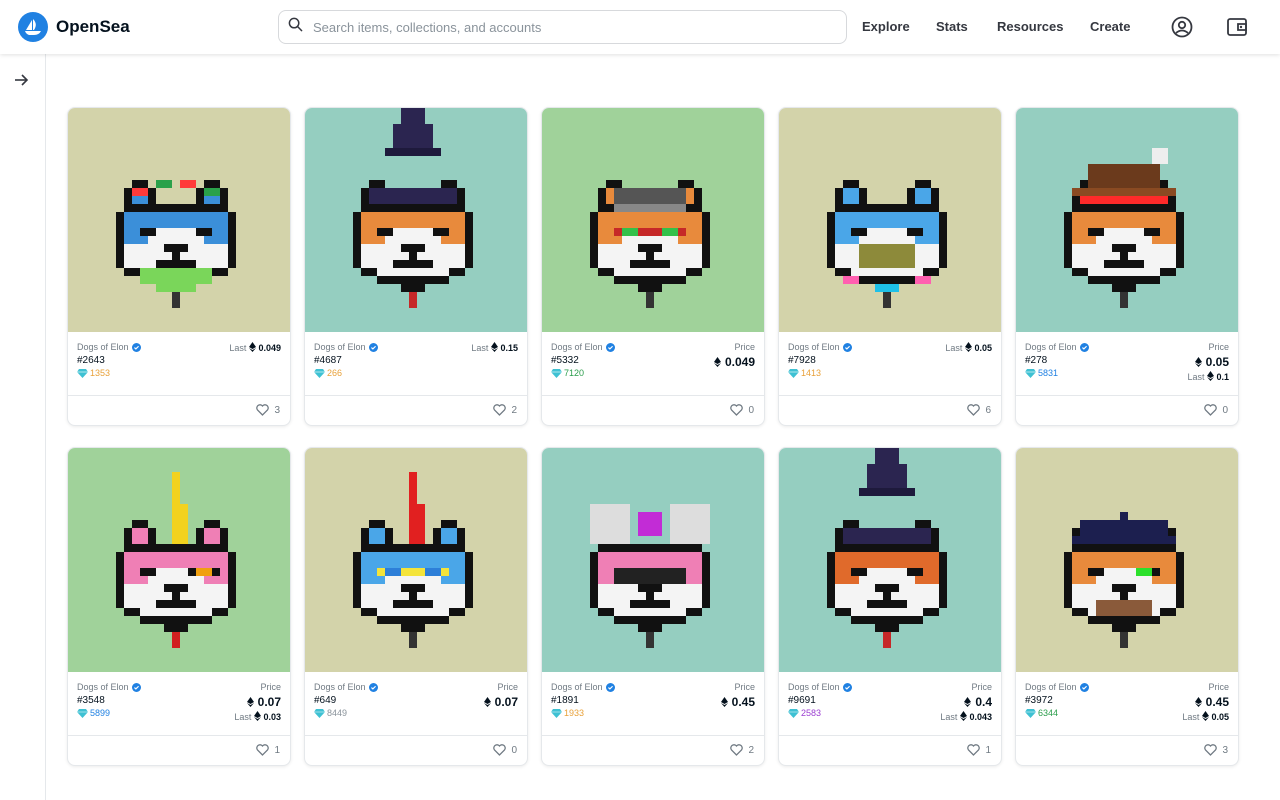 The width and height of the screenshot is (1280, 800). I want to click on last-sale: Last 0.15, so click(494, 347).